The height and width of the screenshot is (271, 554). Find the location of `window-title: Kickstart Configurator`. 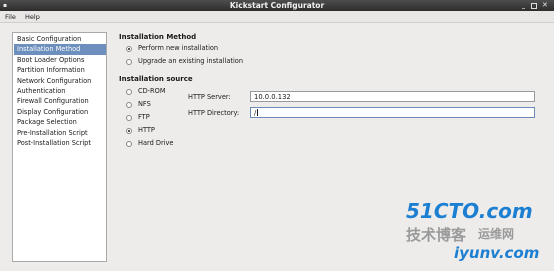

window-title: Kickstart Configurator is located at coordinates (277, 5).